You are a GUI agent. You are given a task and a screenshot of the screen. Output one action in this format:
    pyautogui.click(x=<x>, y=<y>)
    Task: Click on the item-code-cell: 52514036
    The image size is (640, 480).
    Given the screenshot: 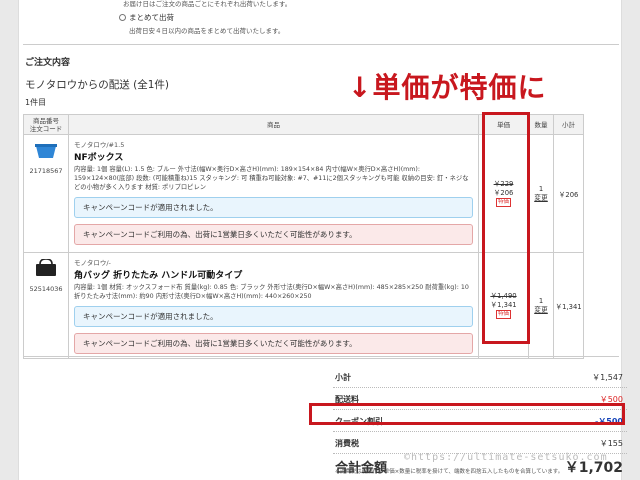 What is the action you would take?
    pyautogui.click(x=46, y=305)
    